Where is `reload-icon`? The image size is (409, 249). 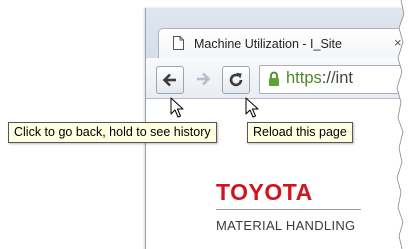
reload-icon is located at coordinates (236, 79).